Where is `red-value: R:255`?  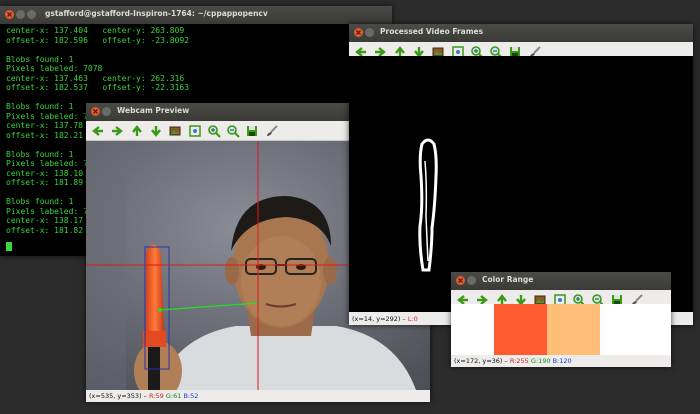 red-value: R:255 is located at coordinates (519, 361).